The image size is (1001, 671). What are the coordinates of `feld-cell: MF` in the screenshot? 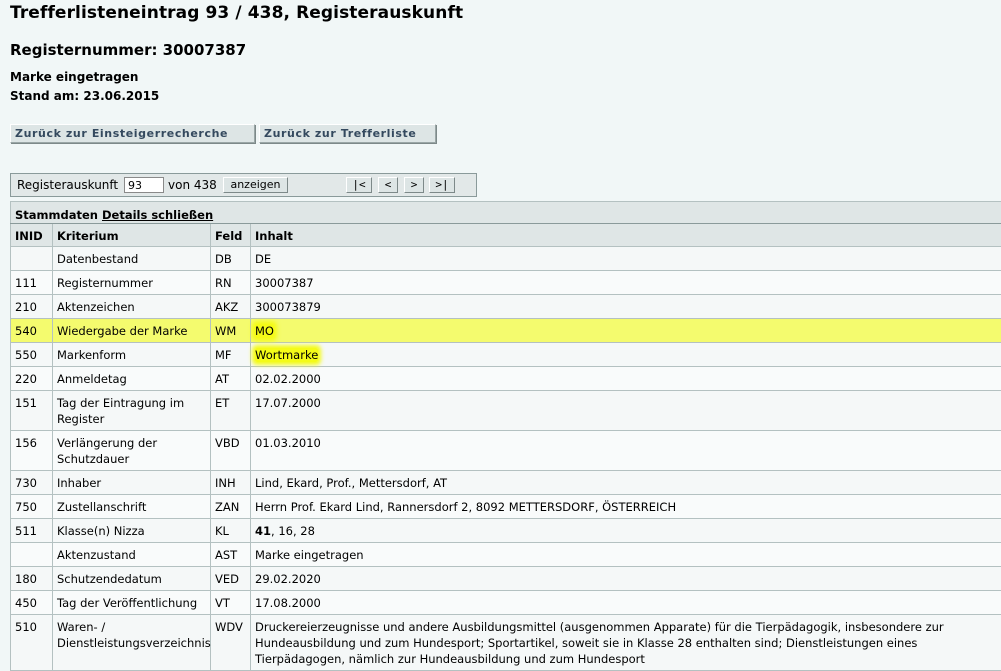 It's located at (231, 355).